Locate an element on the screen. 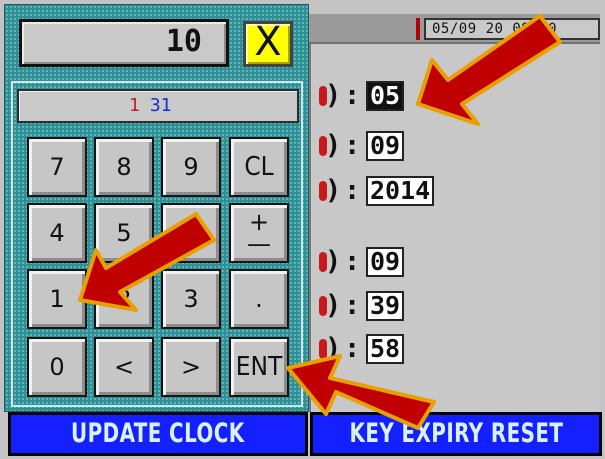 The height and width of the screenshot is (459, 605). key-expiry-reset-button: KEY EXPIRY RESET is located at coordinates (456, 434).